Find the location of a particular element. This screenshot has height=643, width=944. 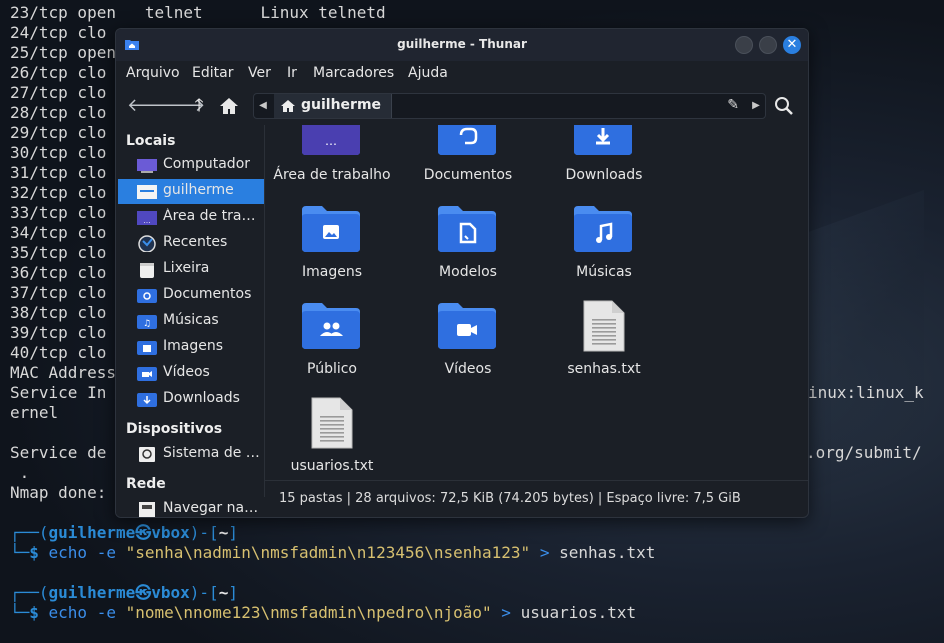

file-label: Imagens is located at coordinates (331, 272).